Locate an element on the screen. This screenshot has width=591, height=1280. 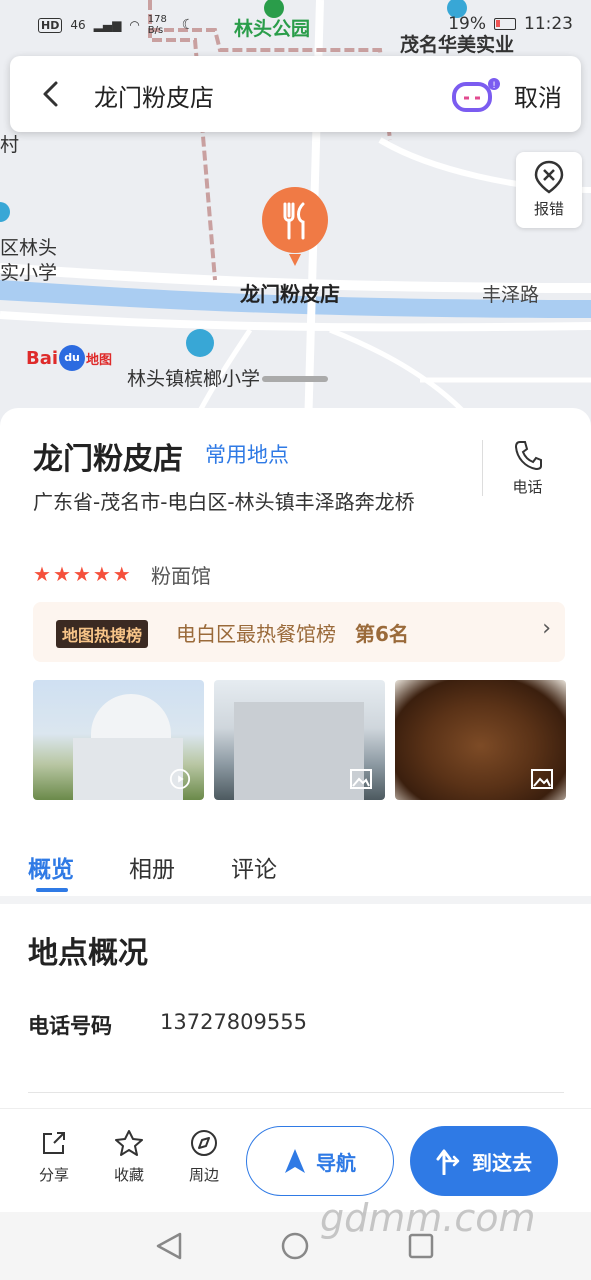
status-left: HD 46 ▂▄▆ ◠ 178 B/s ☾ is located at coordinates (116, 25).